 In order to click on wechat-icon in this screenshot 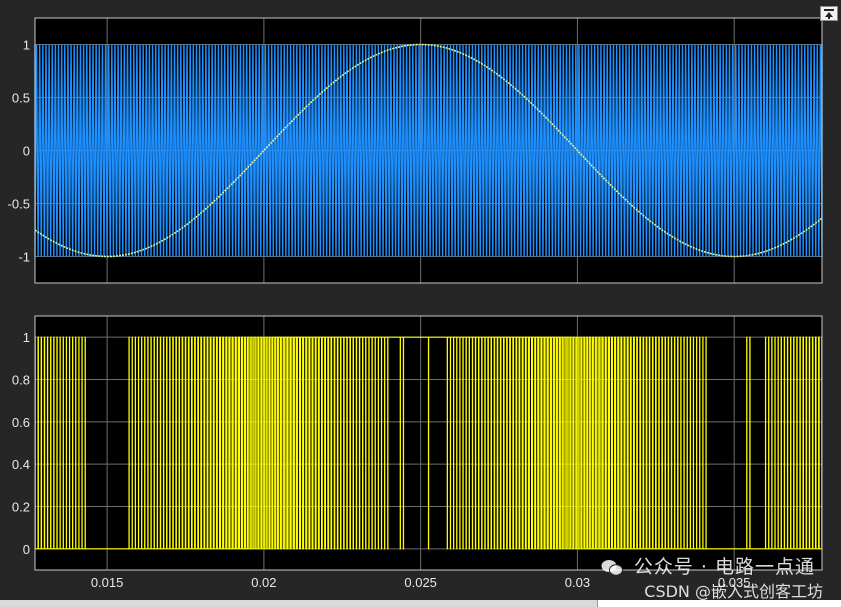, I will do `click(612, 568)`.